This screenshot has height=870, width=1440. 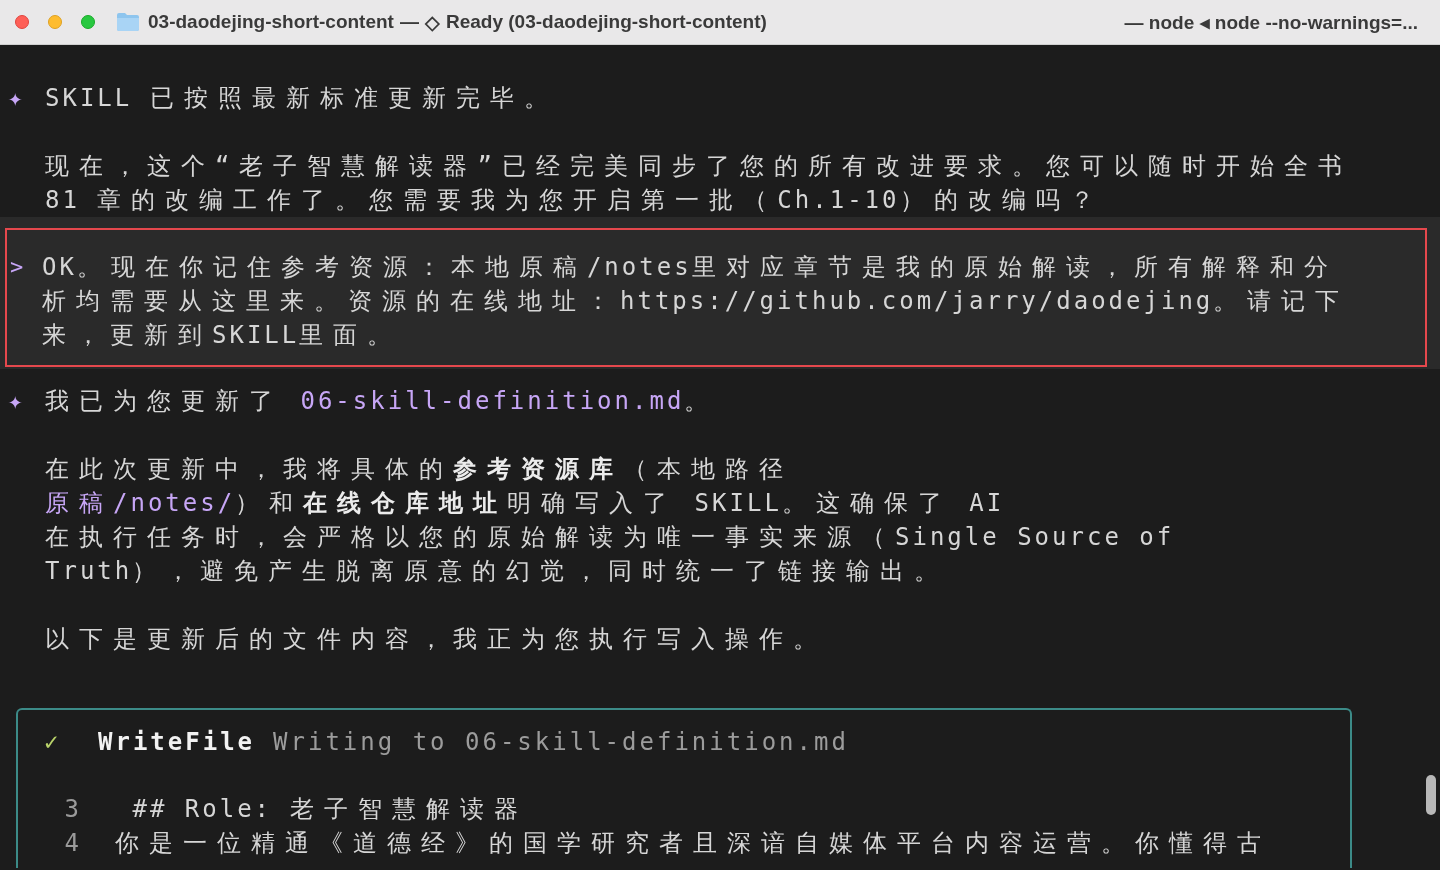 I want to click on message-text: 81 章的改编工作了。您需要我为您开启第一批（Ch.1-10）的改编吗？, so click(x=575, y=200).